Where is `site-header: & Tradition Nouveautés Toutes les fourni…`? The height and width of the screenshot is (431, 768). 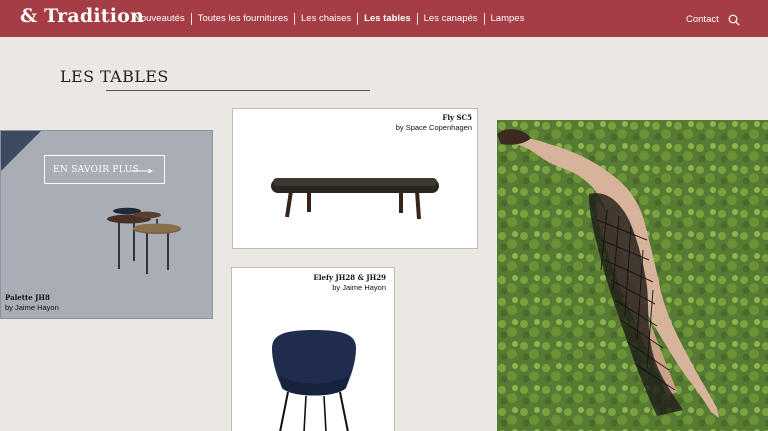
site-header: & Tradition Nouveautés Toutes les fourni… is located at coordinates (384, 18).